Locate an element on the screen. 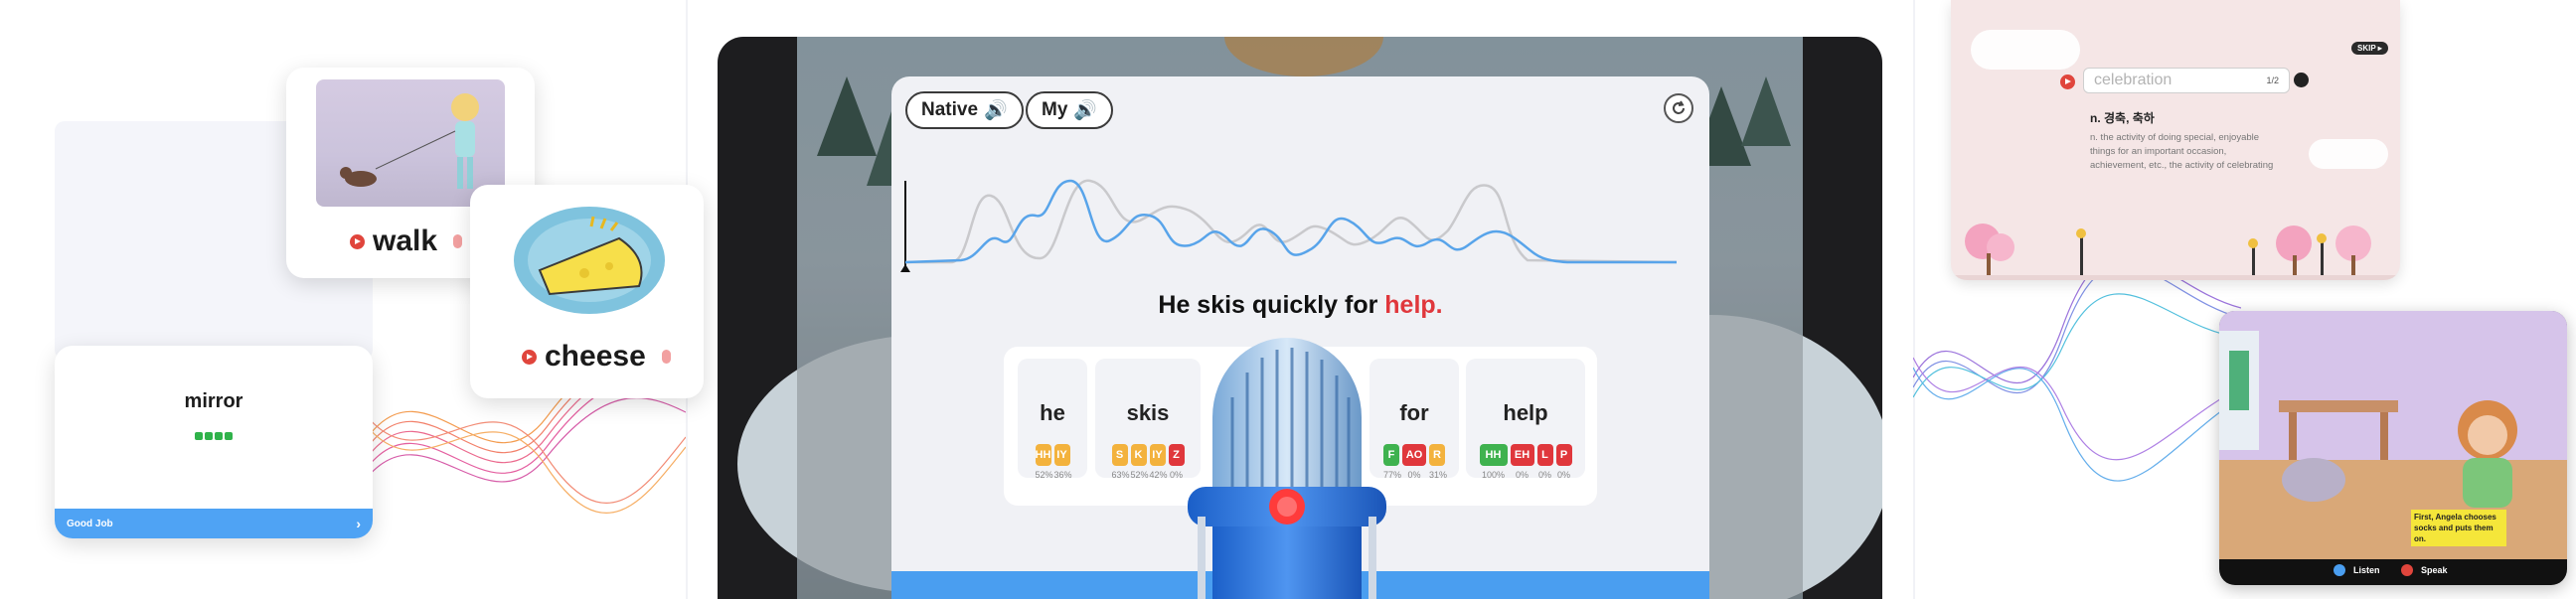  phoneme-list: HH 100% EH 0% L 0% P 0% is located at coordinates (1525, 462).